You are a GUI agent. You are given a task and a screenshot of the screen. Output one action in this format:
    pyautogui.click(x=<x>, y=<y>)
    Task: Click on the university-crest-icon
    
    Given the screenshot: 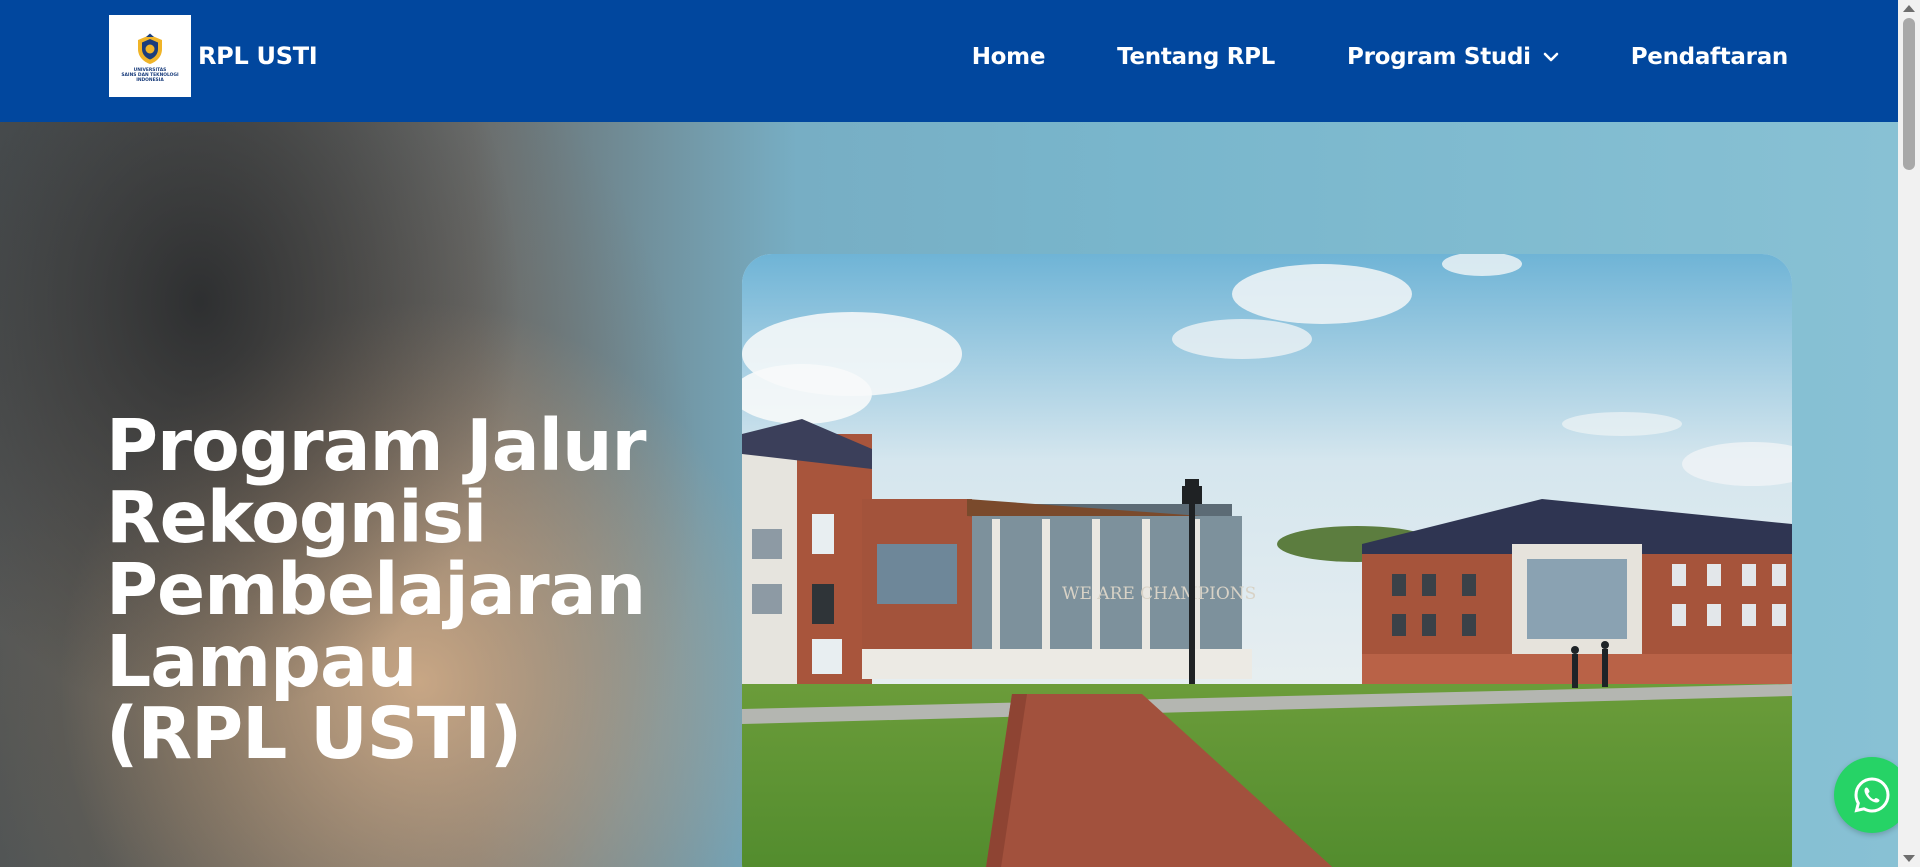 What is the action you would take?
    pyautogui.click(x=150, y=48)
    